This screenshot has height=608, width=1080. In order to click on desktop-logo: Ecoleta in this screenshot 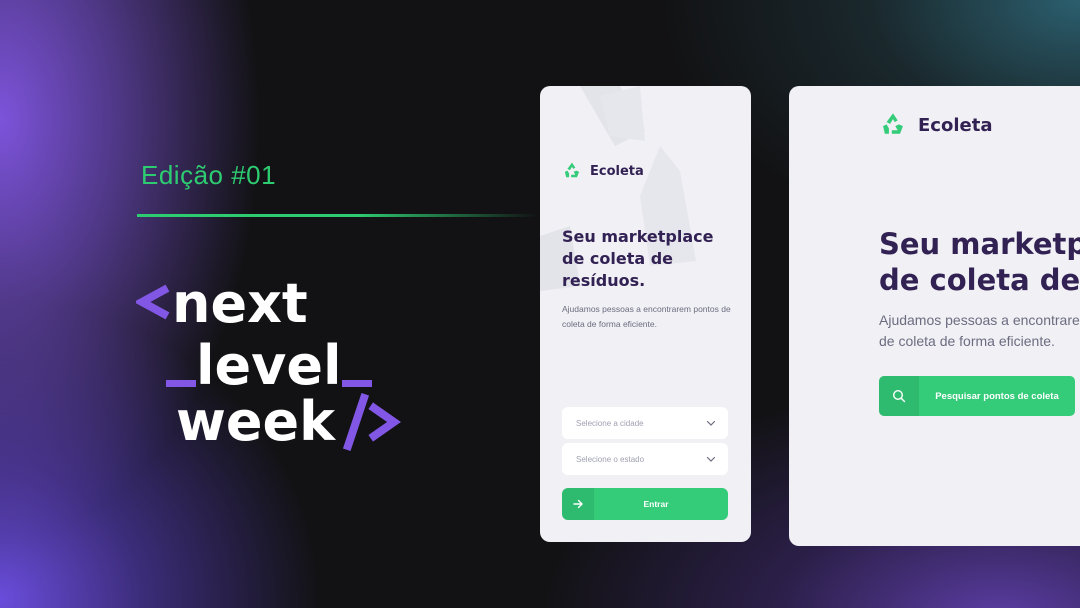, I will do `click(935, 125)`.